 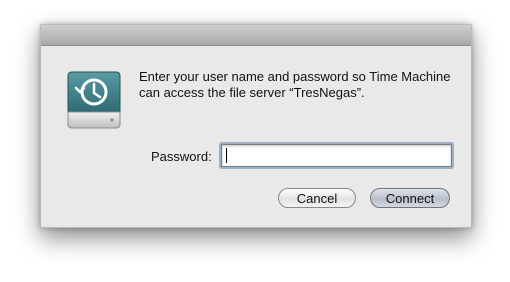 I want to click on cancel-button: Cancel, so click(x=317, y=198).